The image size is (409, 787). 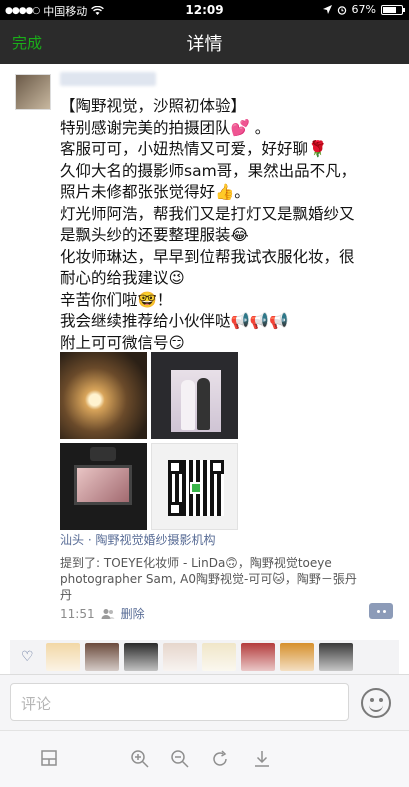 What do you see at coordinates (381, 611) in the screenshot?
I see `more-actions-icon` at bounding box center [381, 611].